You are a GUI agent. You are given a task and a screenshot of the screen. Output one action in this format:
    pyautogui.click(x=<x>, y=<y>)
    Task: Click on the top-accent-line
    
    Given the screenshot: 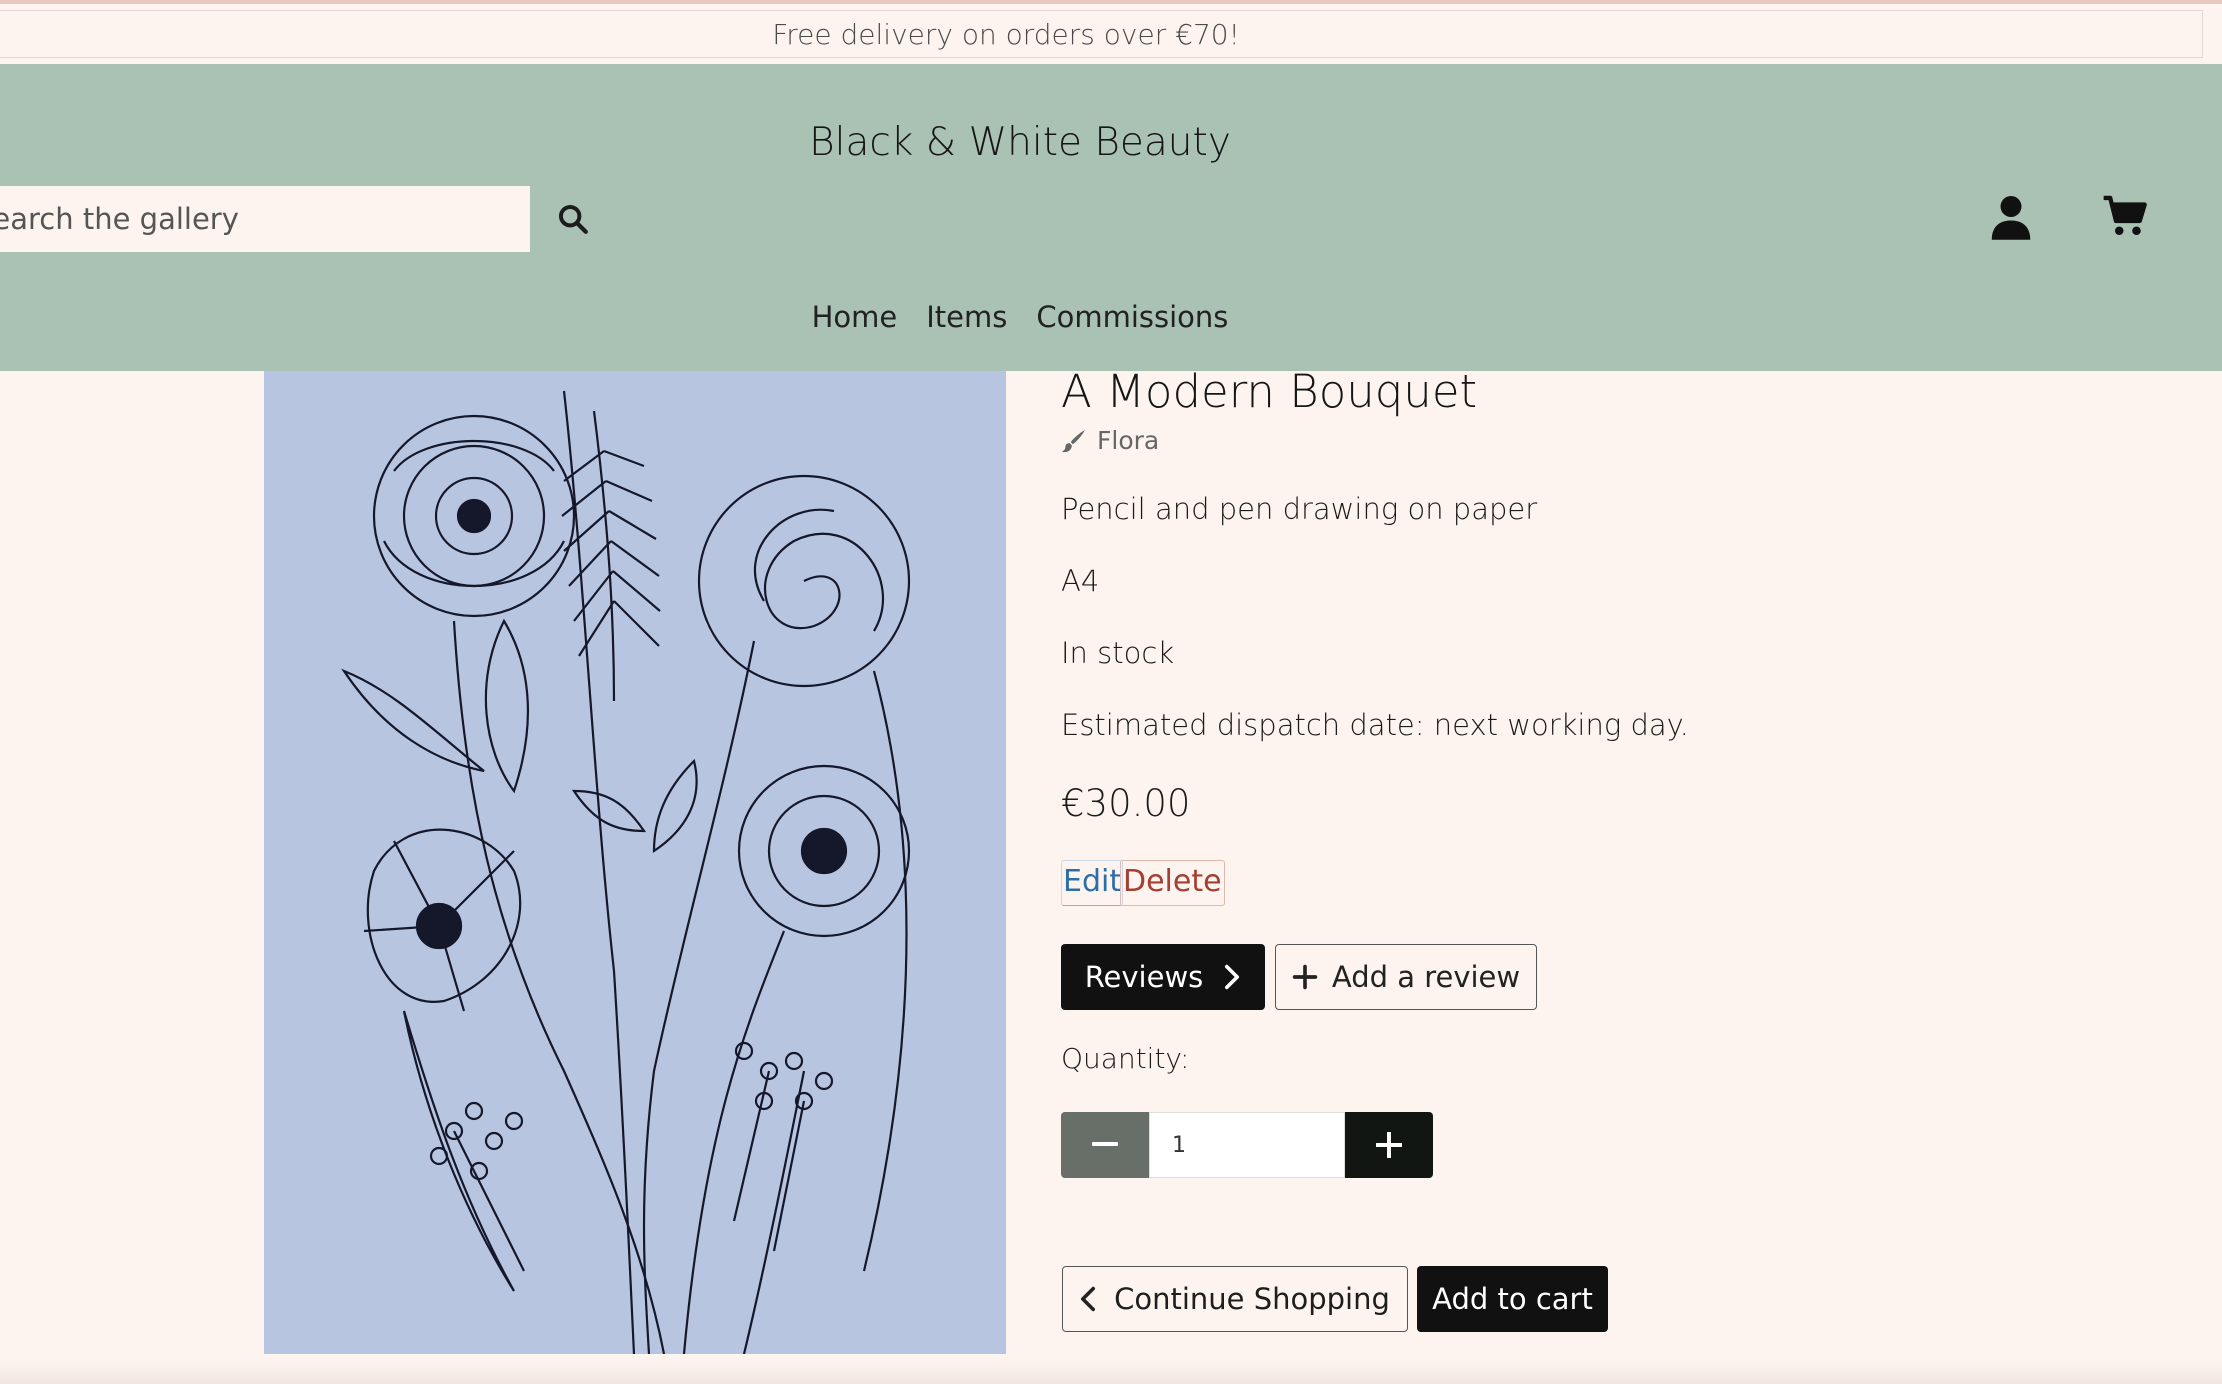 What is the action you would take?
    pyautogui.click(x=1111, y=2)
    